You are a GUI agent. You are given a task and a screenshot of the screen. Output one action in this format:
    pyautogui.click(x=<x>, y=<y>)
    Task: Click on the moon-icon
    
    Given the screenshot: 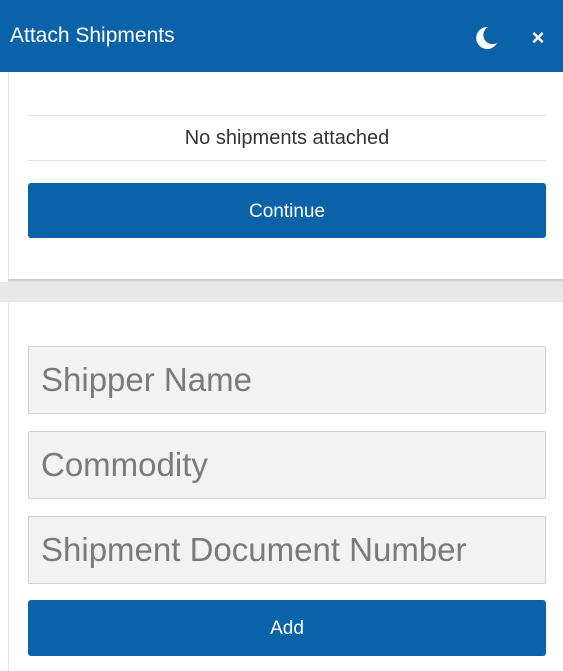 What is the action you would take?
    pyautogui.click(x=485, y=38)
    